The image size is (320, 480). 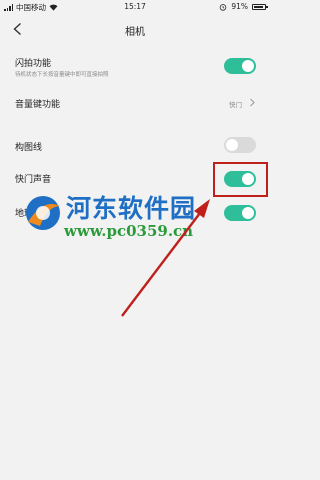 I want to click on highlight-box, so click(x=240, y=179).